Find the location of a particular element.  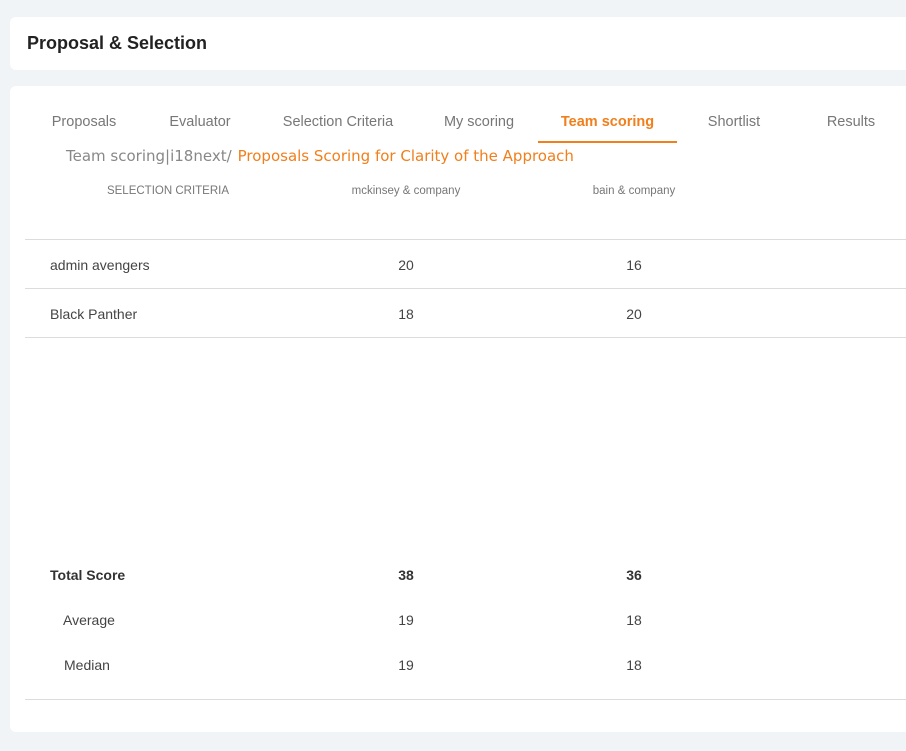

row-name: admin avengers is located at coordinates (100, 265).